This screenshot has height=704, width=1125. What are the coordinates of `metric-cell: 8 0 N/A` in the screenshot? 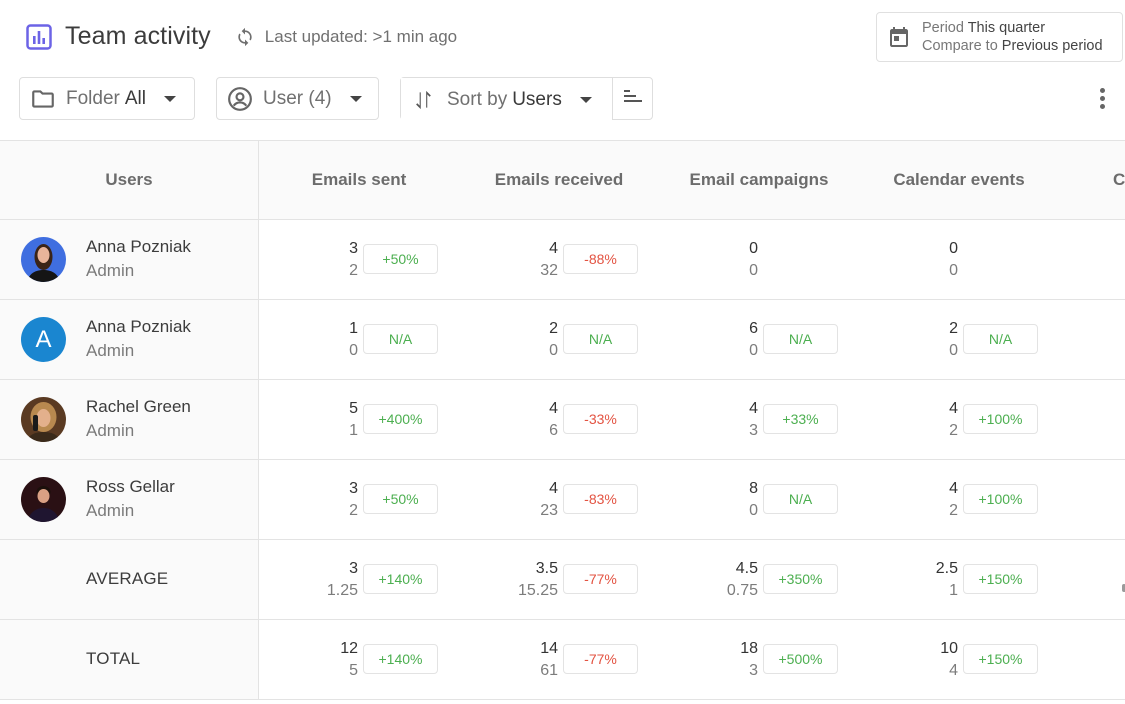 It's located at (759, 499).